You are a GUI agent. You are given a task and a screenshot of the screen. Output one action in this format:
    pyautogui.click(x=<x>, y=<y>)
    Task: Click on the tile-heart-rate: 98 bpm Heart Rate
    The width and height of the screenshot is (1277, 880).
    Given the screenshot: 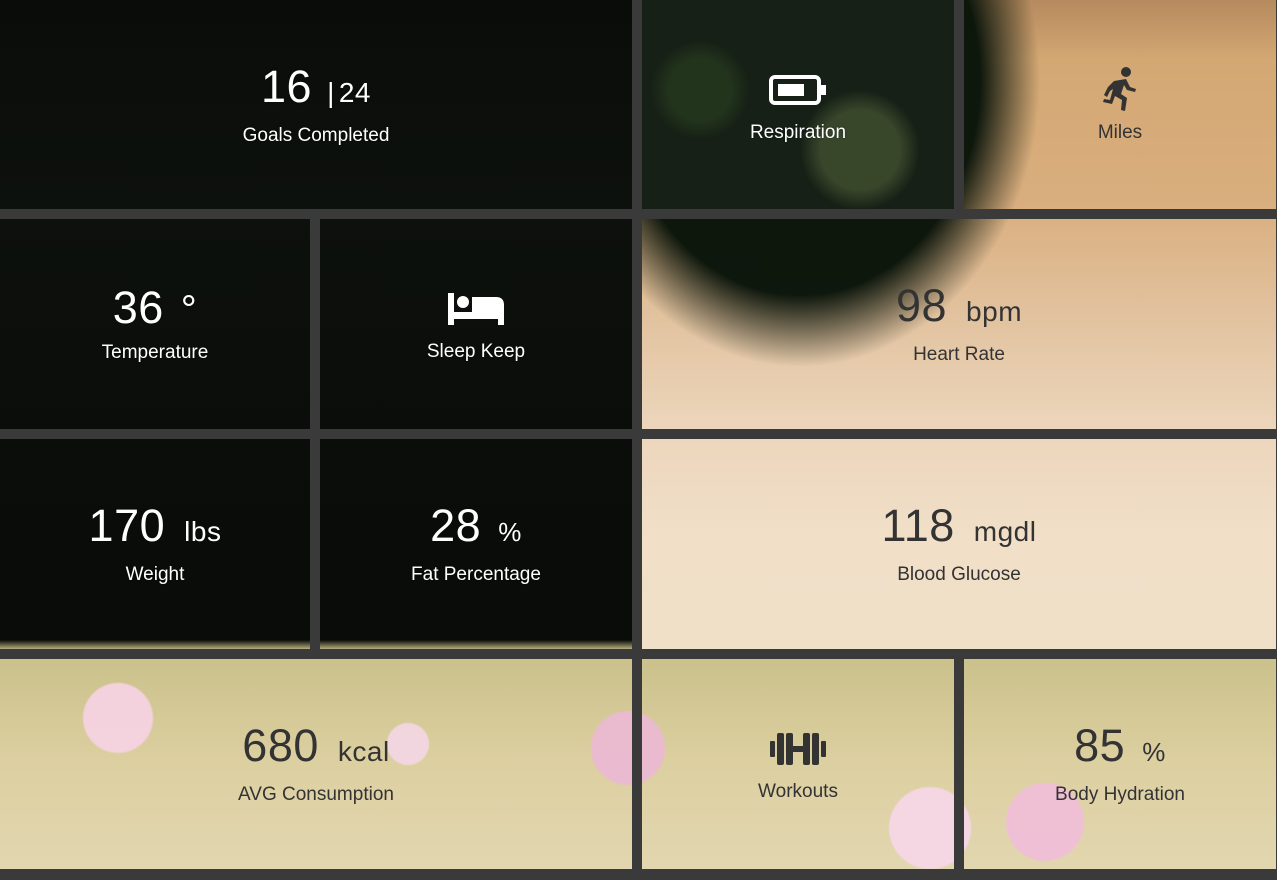 What is the action you would take?
    pyautogui.click(x=959, y=324)
    